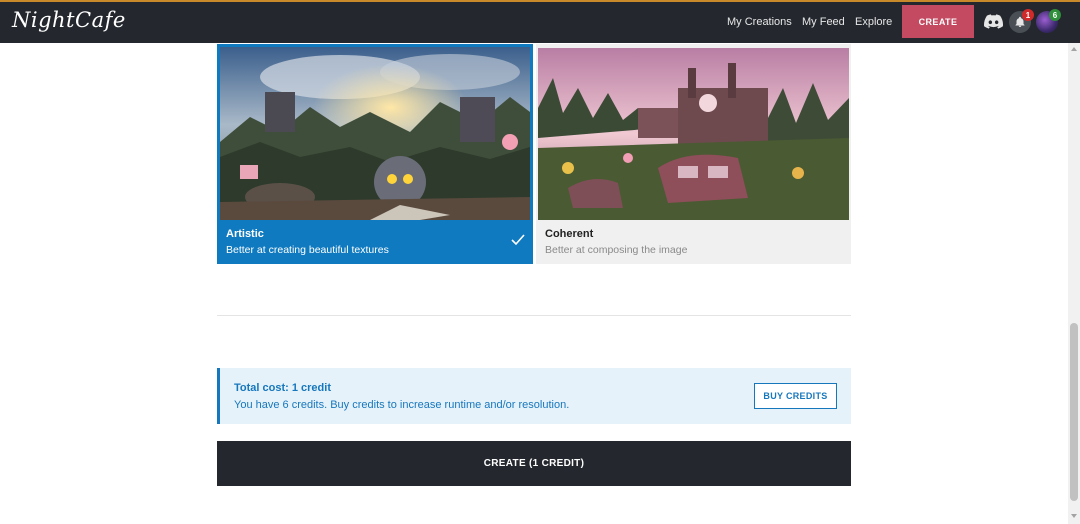  What do you see at coordinates (307, 250) in the screenshot?
I see `artistic-subtitle: Better at creating beautiful textures` at bounding box center [307, 250].